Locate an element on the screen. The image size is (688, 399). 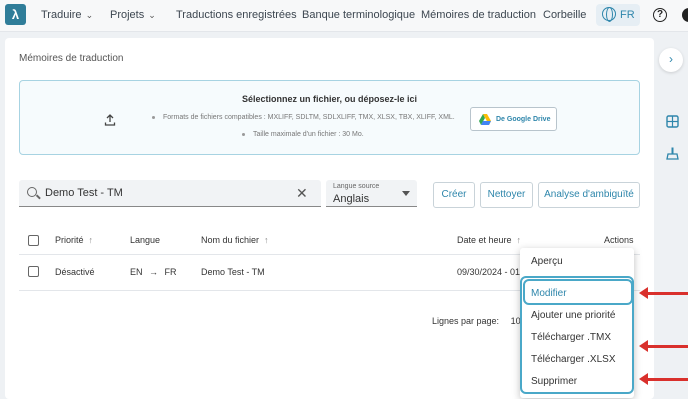
nav-item-banque-terminologique: Banque terminologique is located at coordinates (358, 15).